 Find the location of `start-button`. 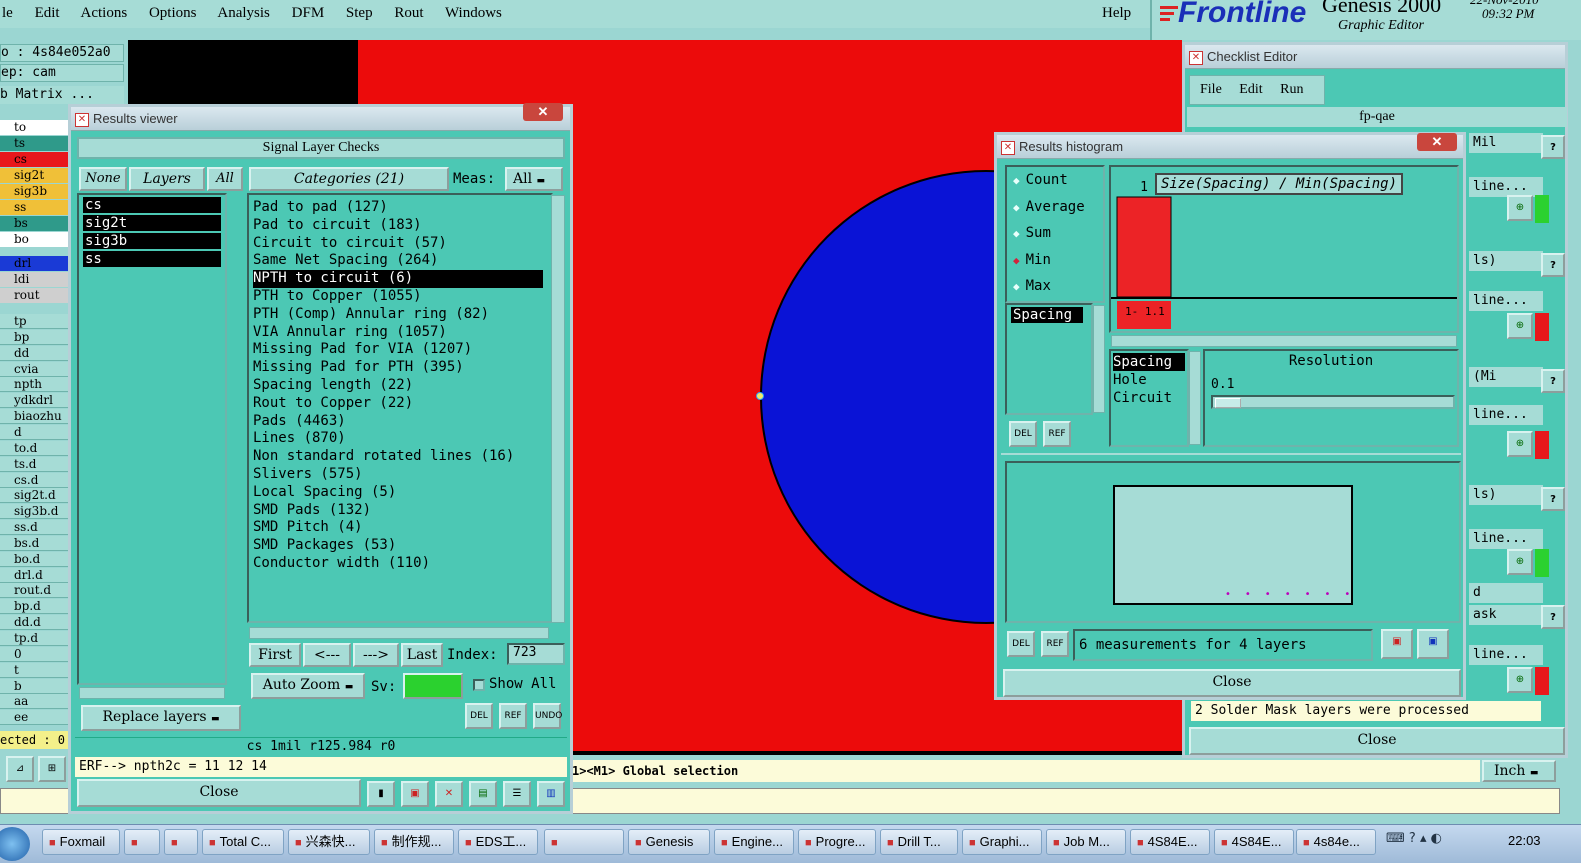

start-button is located at coordinates (15, 844).